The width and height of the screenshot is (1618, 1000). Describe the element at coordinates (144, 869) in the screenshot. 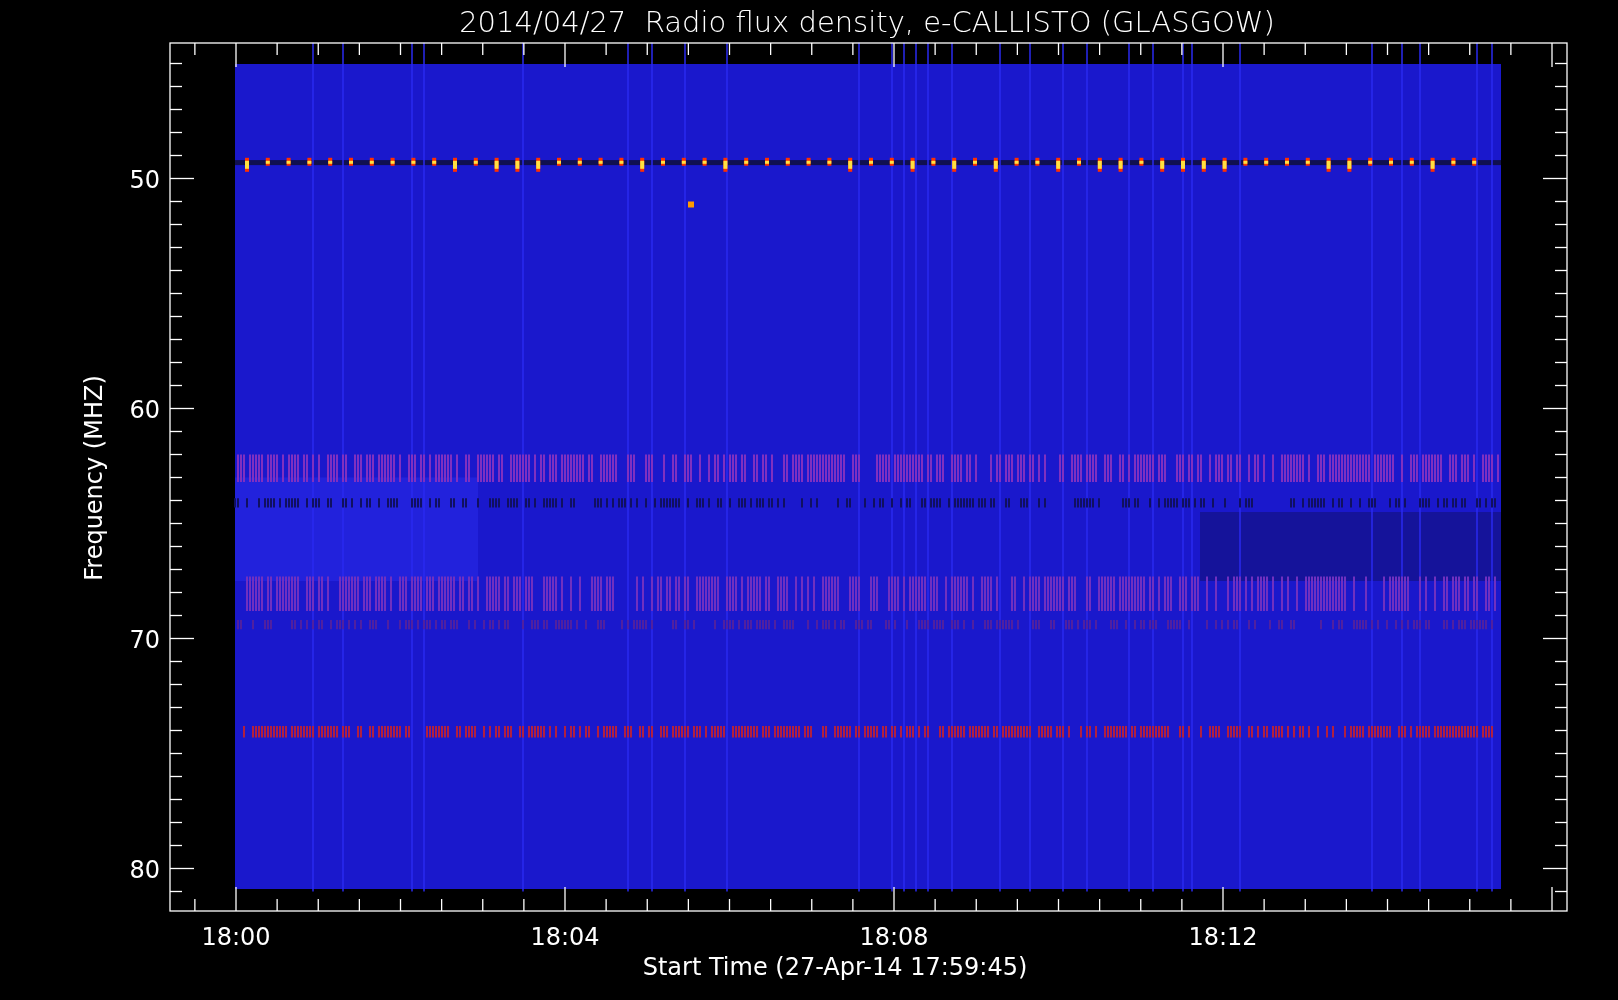

I see `tick-label: 80` at that location.